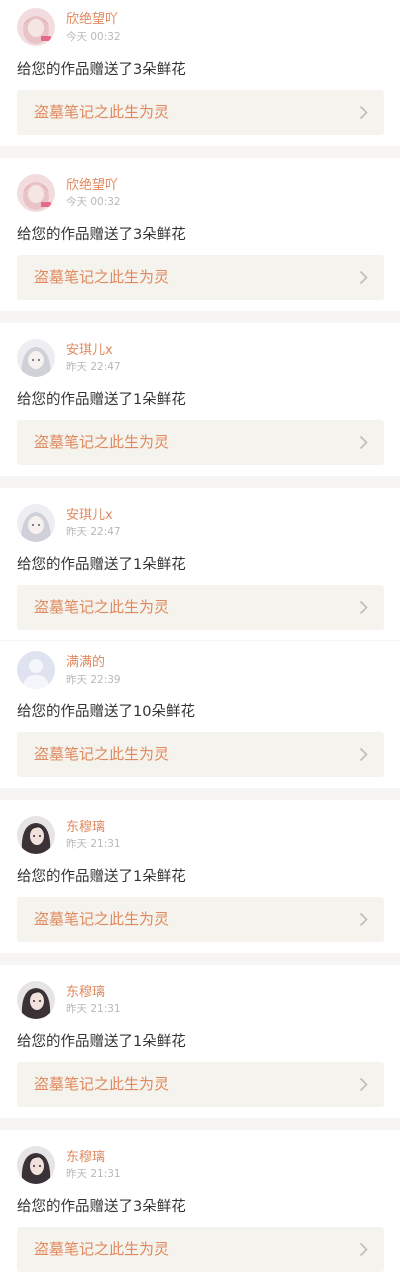 Image resolution: width=400 pixels, height=1280 pixels. I want to click on avatar-default-user-icon, so click(36, 670).